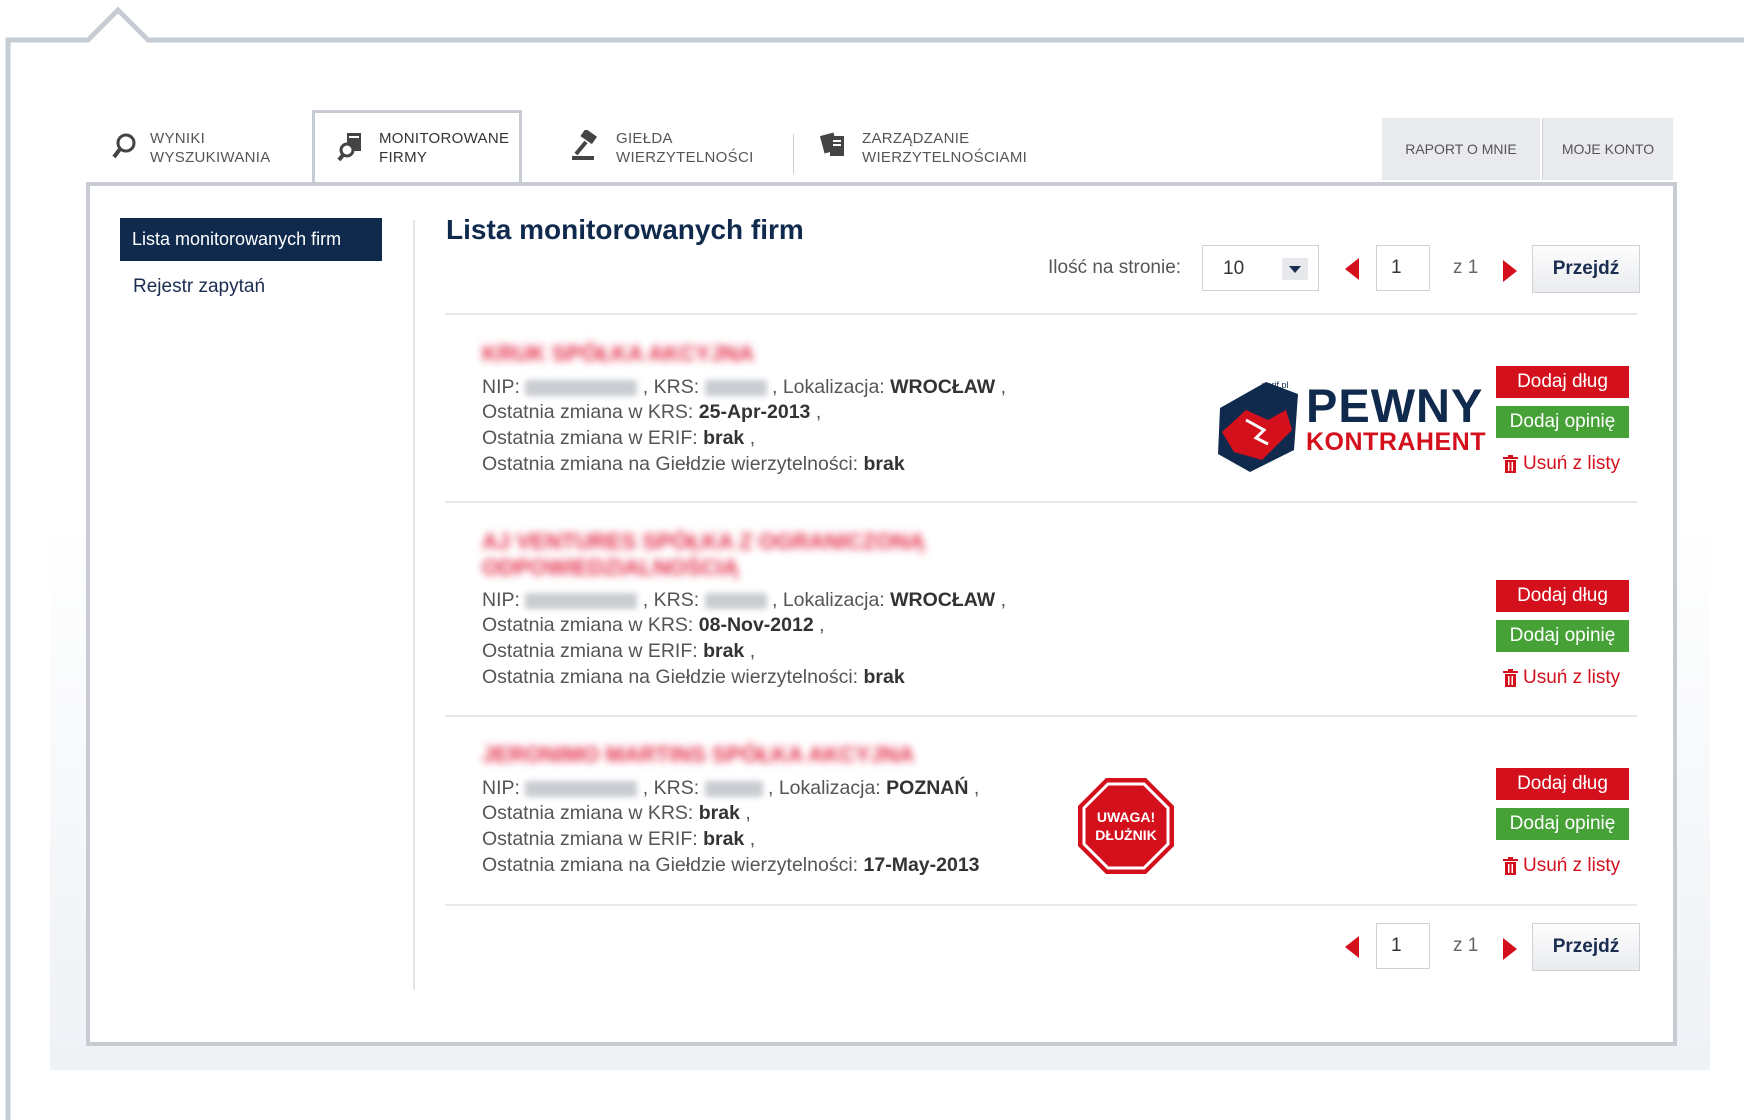 This screenshot has height=1120, width=1744. I want to click on tab-debt-exchange: GIEŁDA WIERZYTELNOŚCI, so click(670, 148).